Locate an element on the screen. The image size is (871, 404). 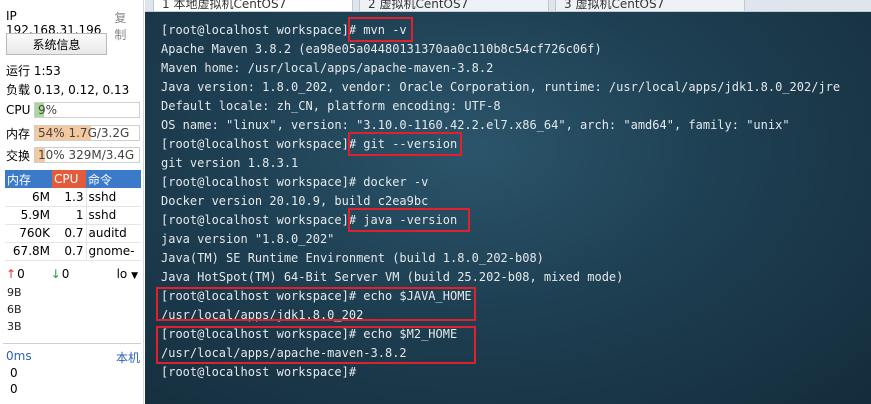
chevron-down-icon: ▼ is located at coordinates (134, 276).